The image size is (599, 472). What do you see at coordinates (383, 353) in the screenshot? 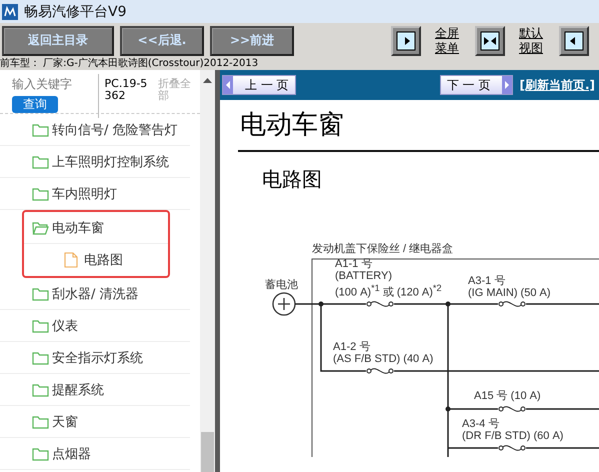
I see `fuse-label: A1-2 号 (AS F/B STD) (40 A)` at bounding box center [383, 353].